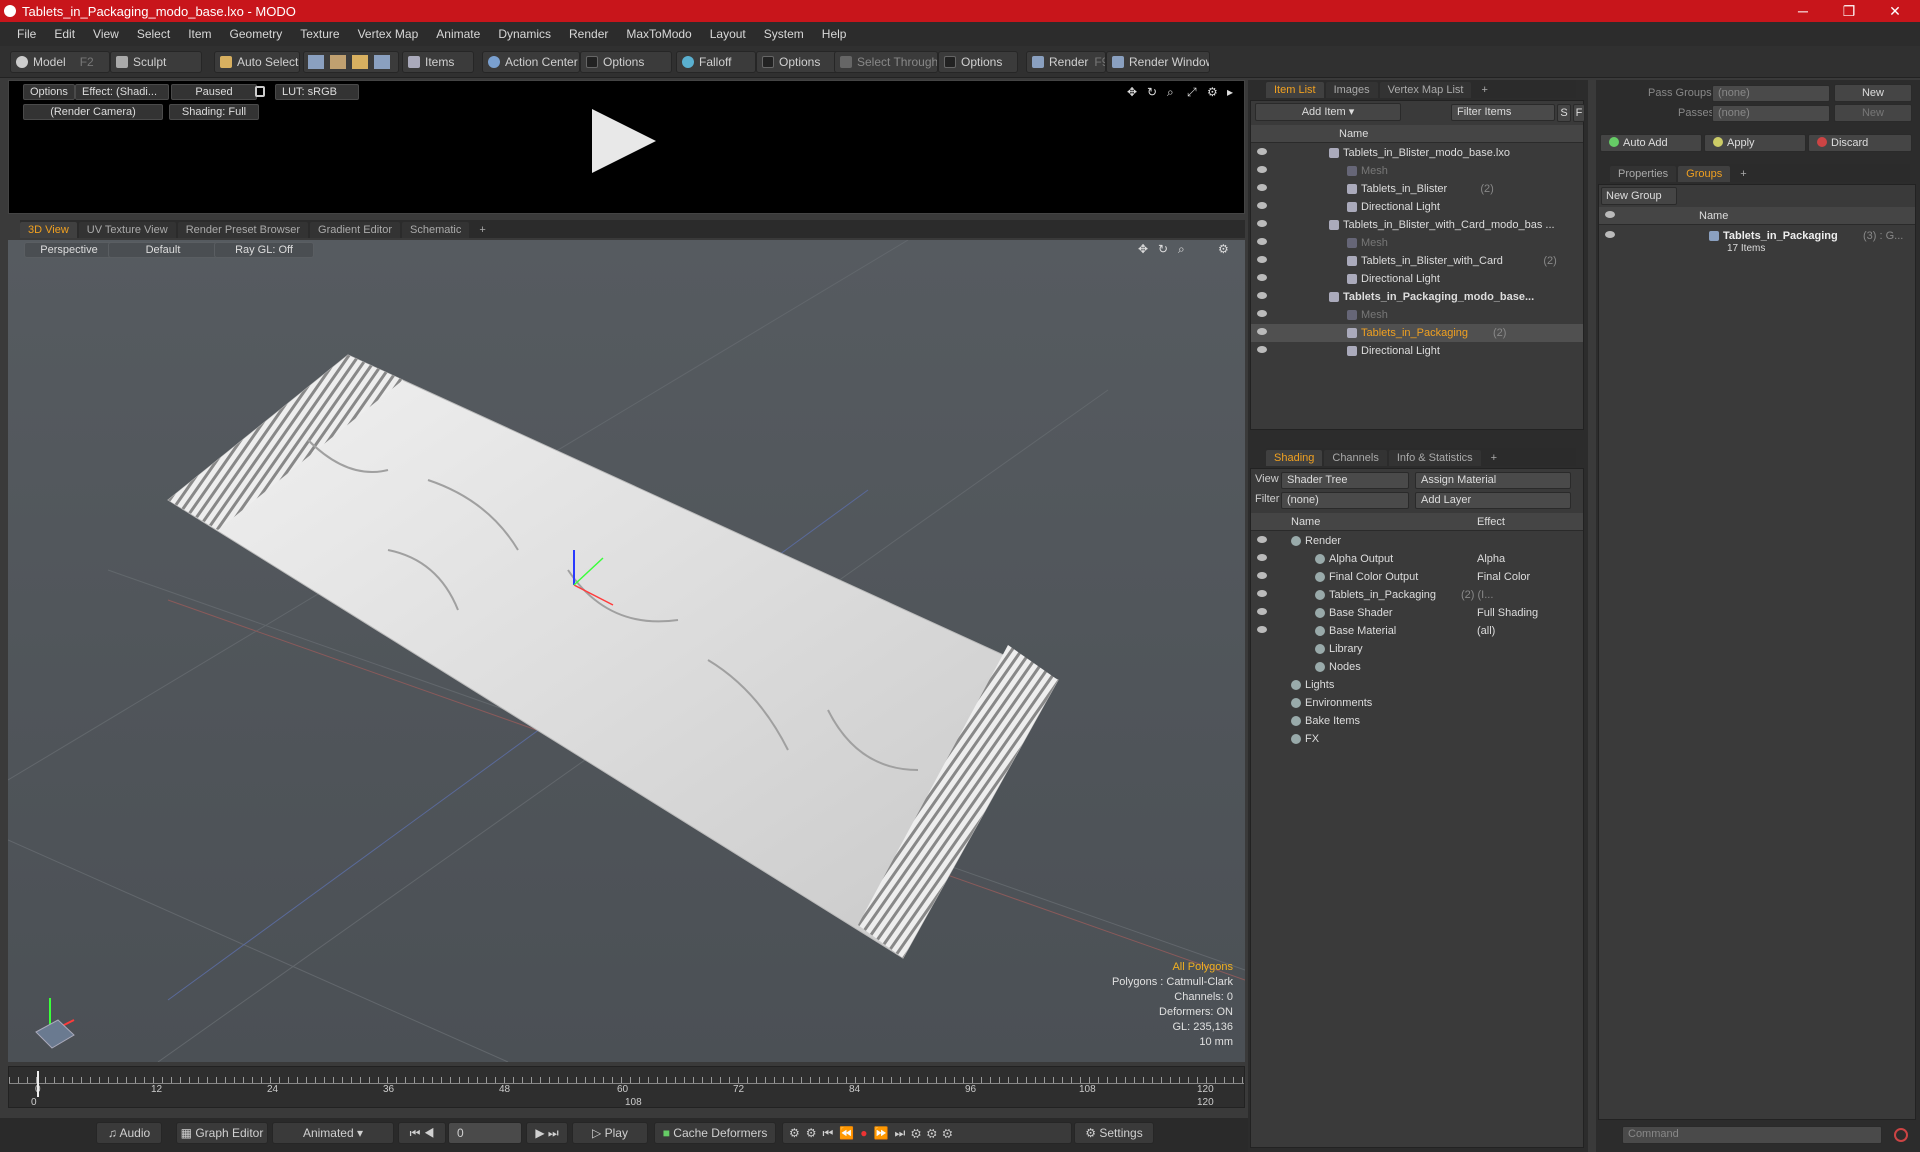 The width and height of the screenshot is (1920, 1152). Describe the element at coordinates (1114, 1133) in the screenshot. I see `settings-button: ⚙ Settings` at that location.